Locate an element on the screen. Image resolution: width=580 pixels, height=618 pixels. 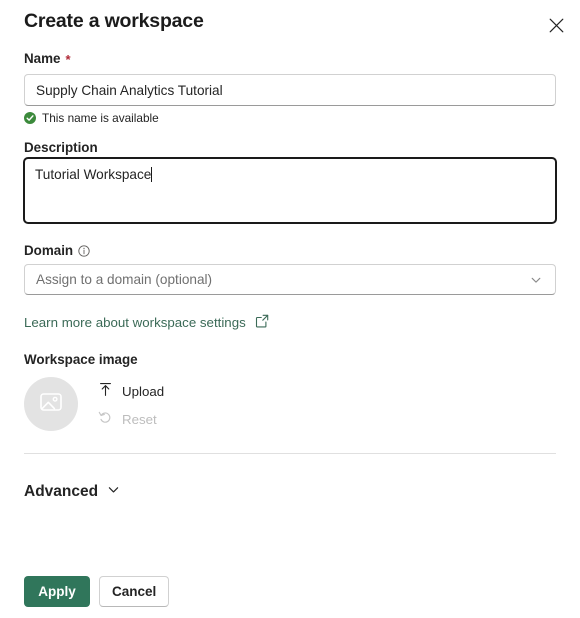
upload-label: Upload is located at coordinates (143, 391).